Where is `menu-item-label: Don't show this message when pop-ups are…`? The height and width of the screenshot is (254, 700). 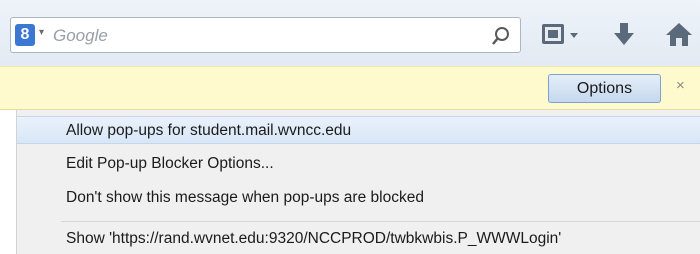 menu-item-label: Don't show this message when pop-ups are… is located at coordinates (245, 197).